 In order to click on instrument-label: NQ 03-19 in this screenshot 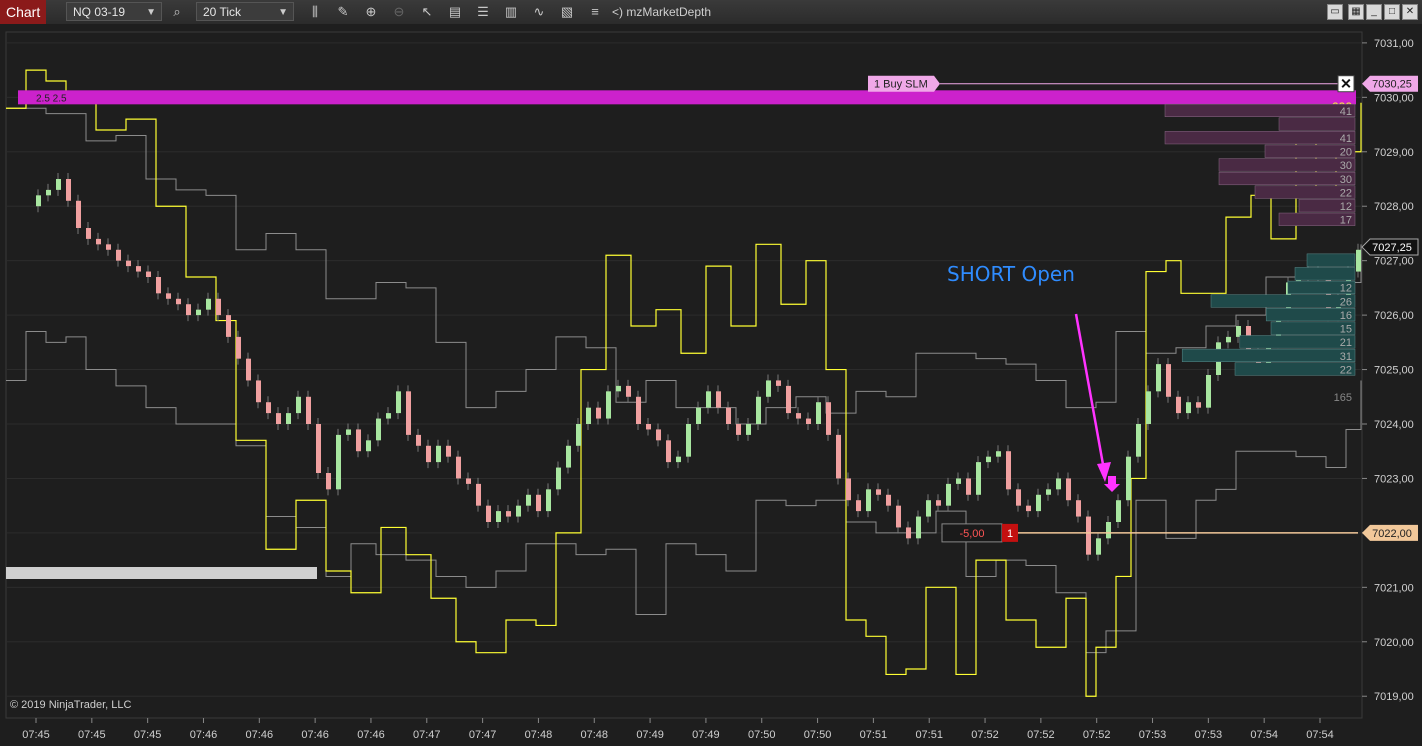, I will do `click(99, 12)`.